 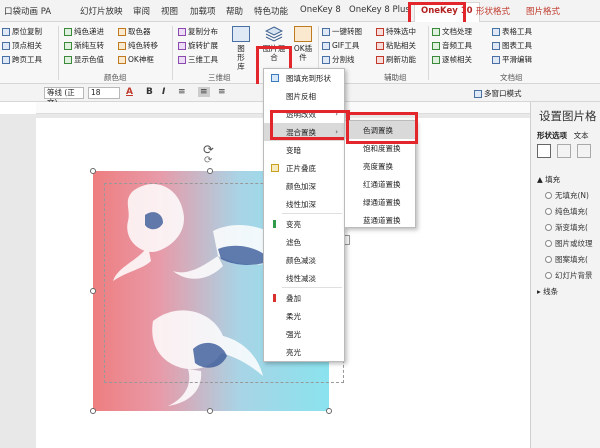 What do you see at coordinates (493, 11) in the screenshot?
I see `tab-shape-format: 形状格式` at bounding box center [493, 11].